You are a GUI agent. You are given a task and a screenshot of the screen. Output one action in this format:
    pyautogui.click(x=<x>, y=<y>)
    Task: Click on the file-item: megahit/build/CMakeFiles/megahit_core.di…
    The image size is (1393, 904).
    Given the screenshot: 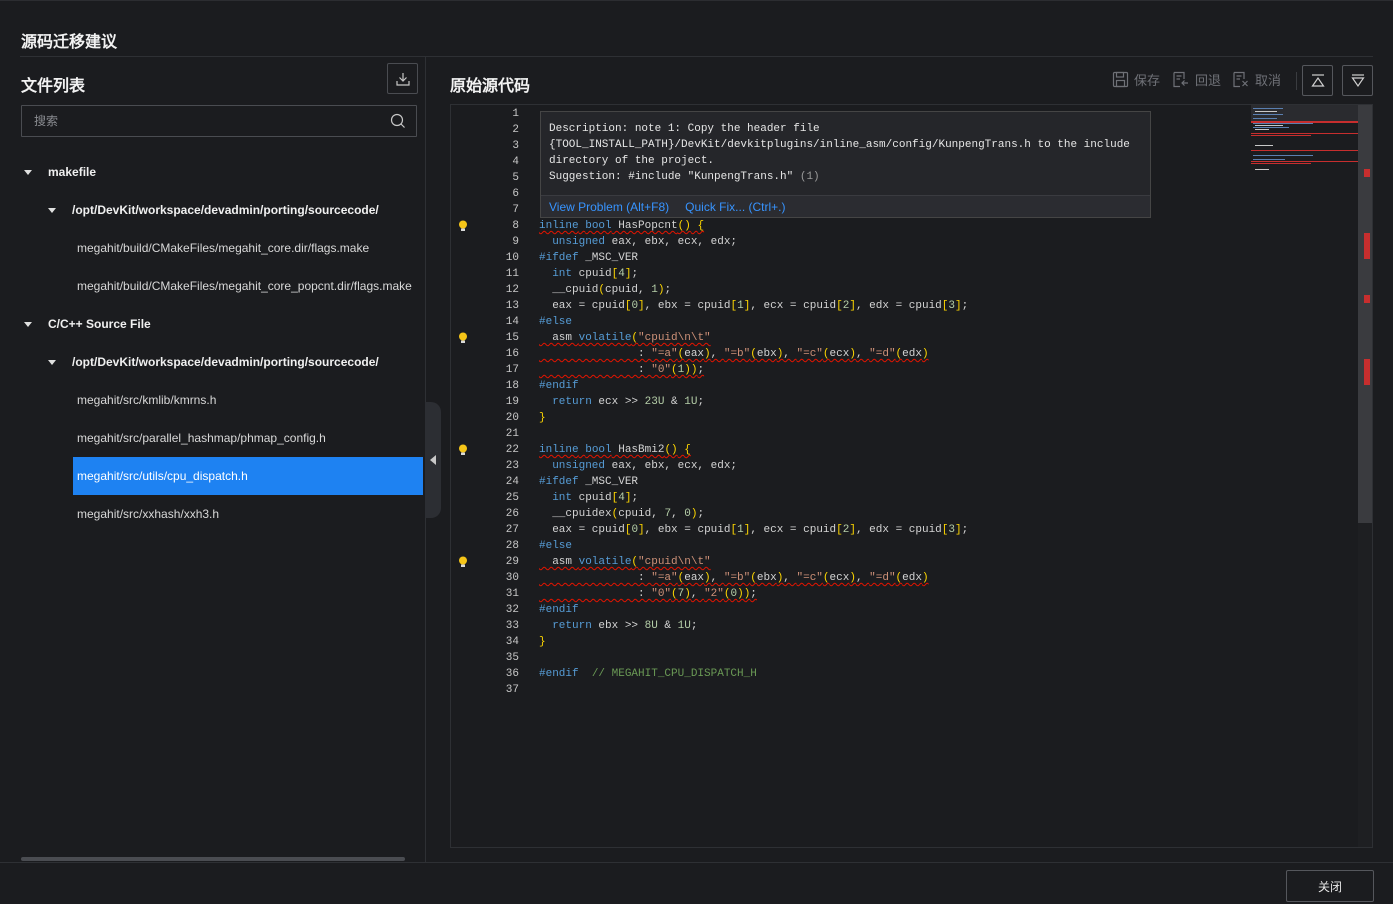 What is the action you would take?
    pyautogui.click(x=221, y=248)
    